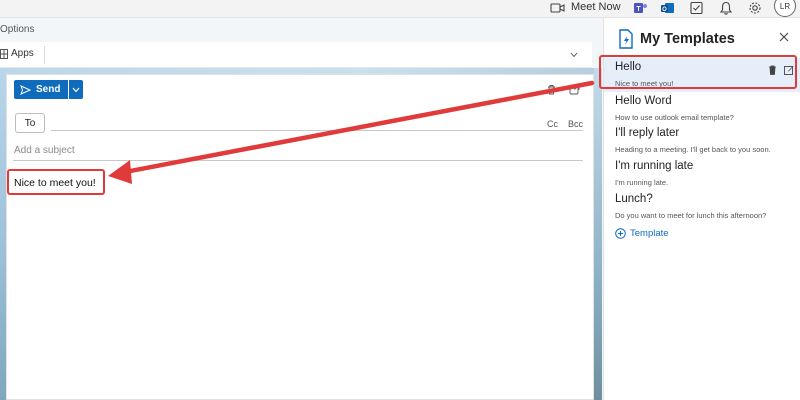 The width and height of the screenshot is (800, 400). Describe the element at coordinates (575, 124) in the screenshot. I see `bcc-button: Bcc` at that location.